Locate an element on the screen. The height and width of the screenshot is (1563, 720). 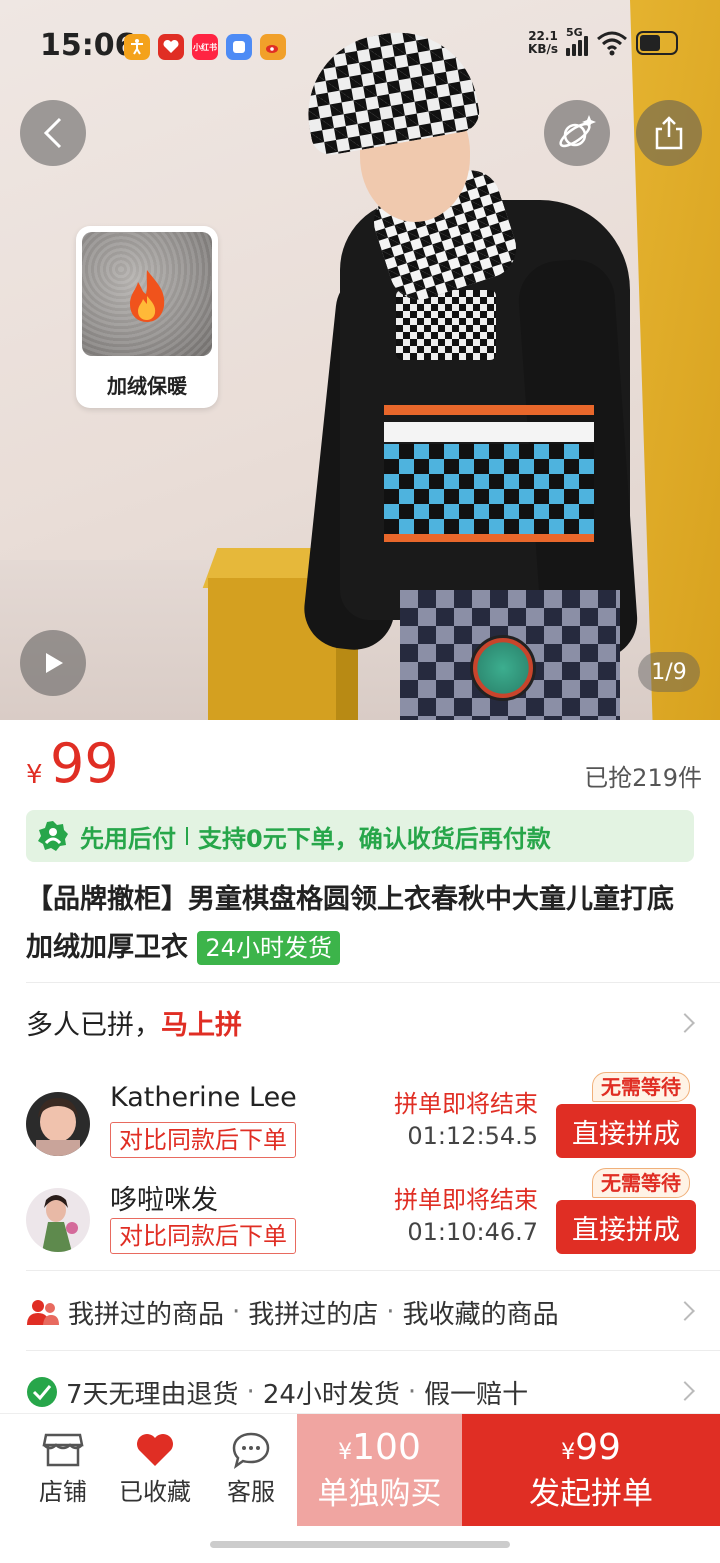
bottom-action-bar: 店铺 已收藏 客服 ¥100 单独购买 ¥99 发起拼单 is located at coordinates (360, 1469).